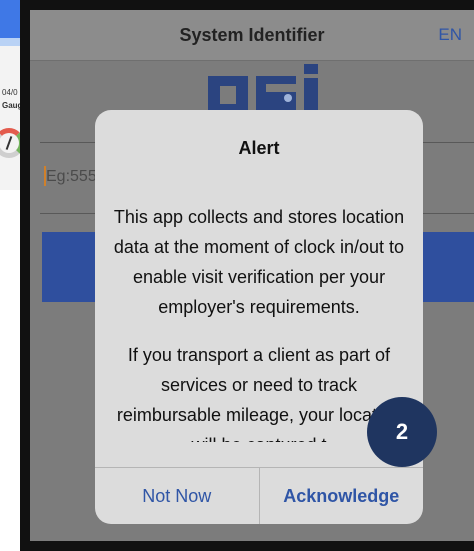 This screenshot has height=551, width=474. I want to click on alert-actions: Not Now Acknowledge, so click(259, 495).